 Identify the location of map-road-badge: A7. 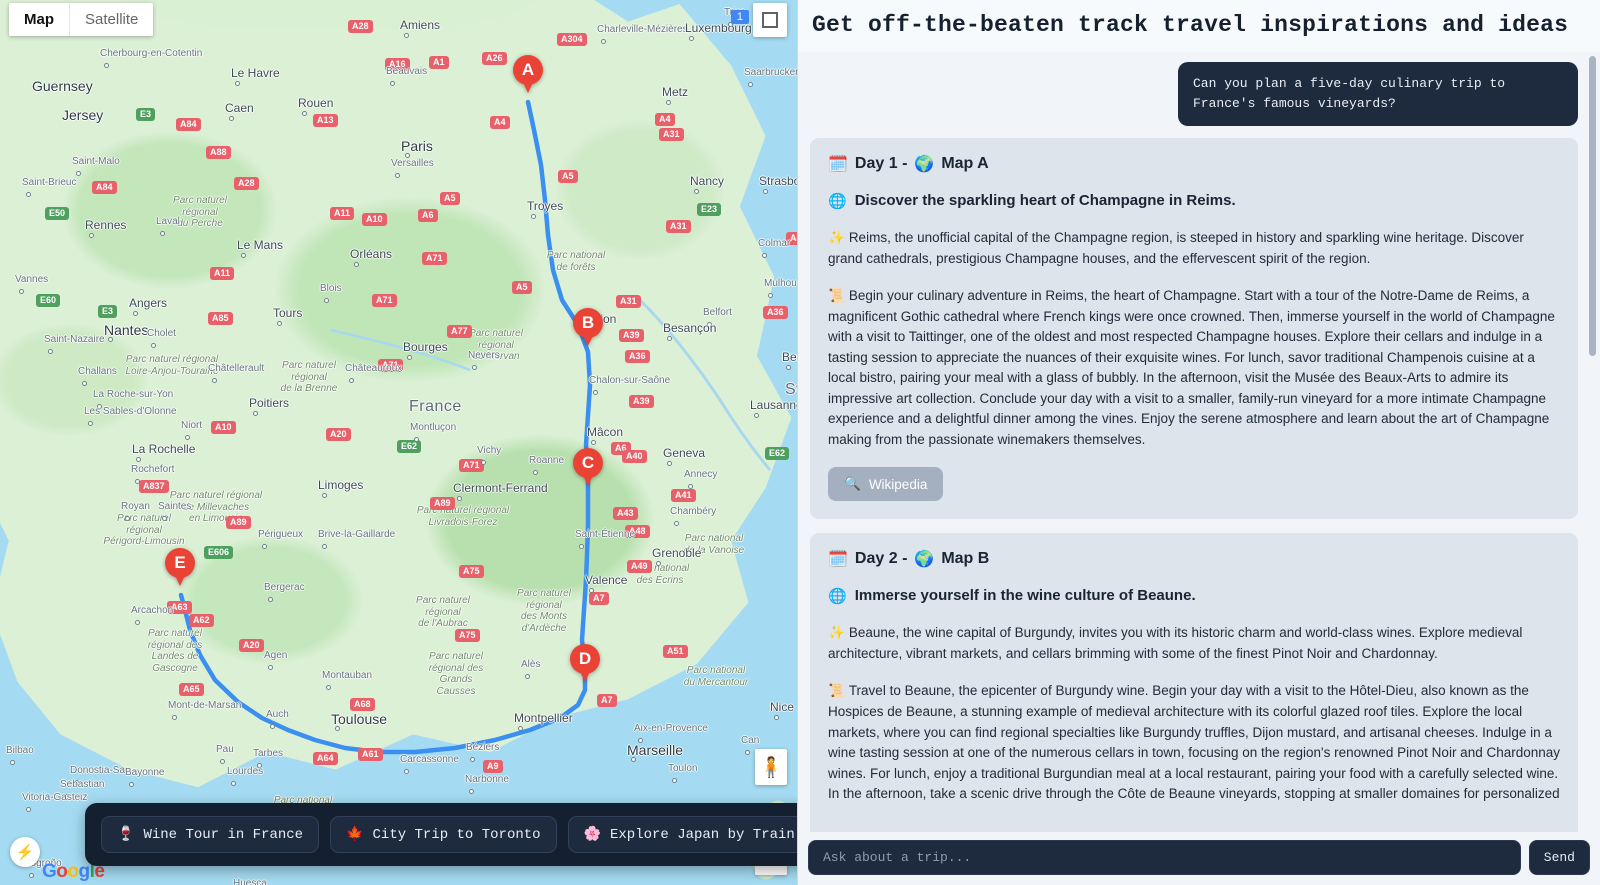
(599, 598).